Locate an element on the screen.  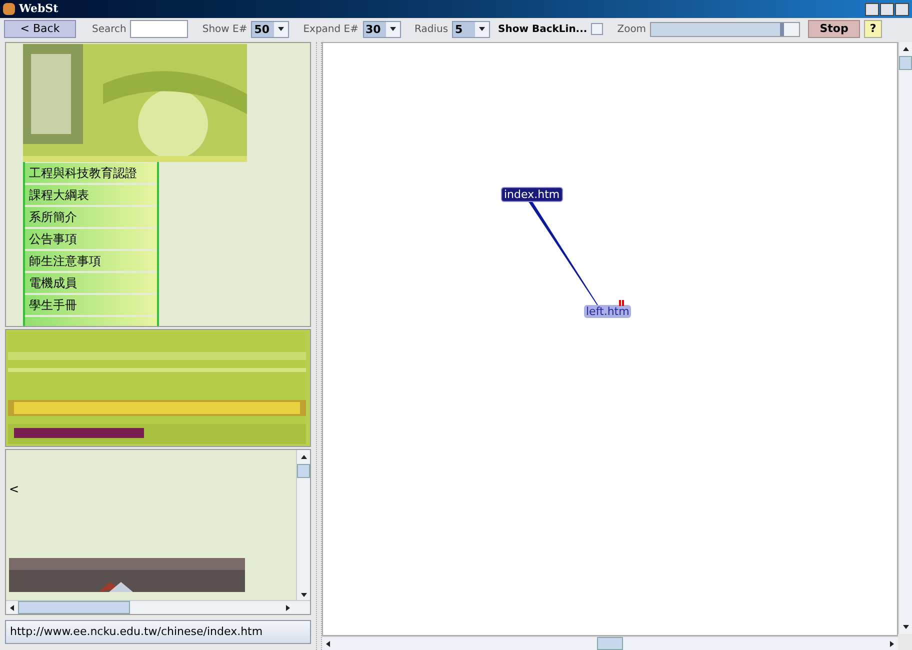
dropdown: 5 is located at coordinates (471, 29).